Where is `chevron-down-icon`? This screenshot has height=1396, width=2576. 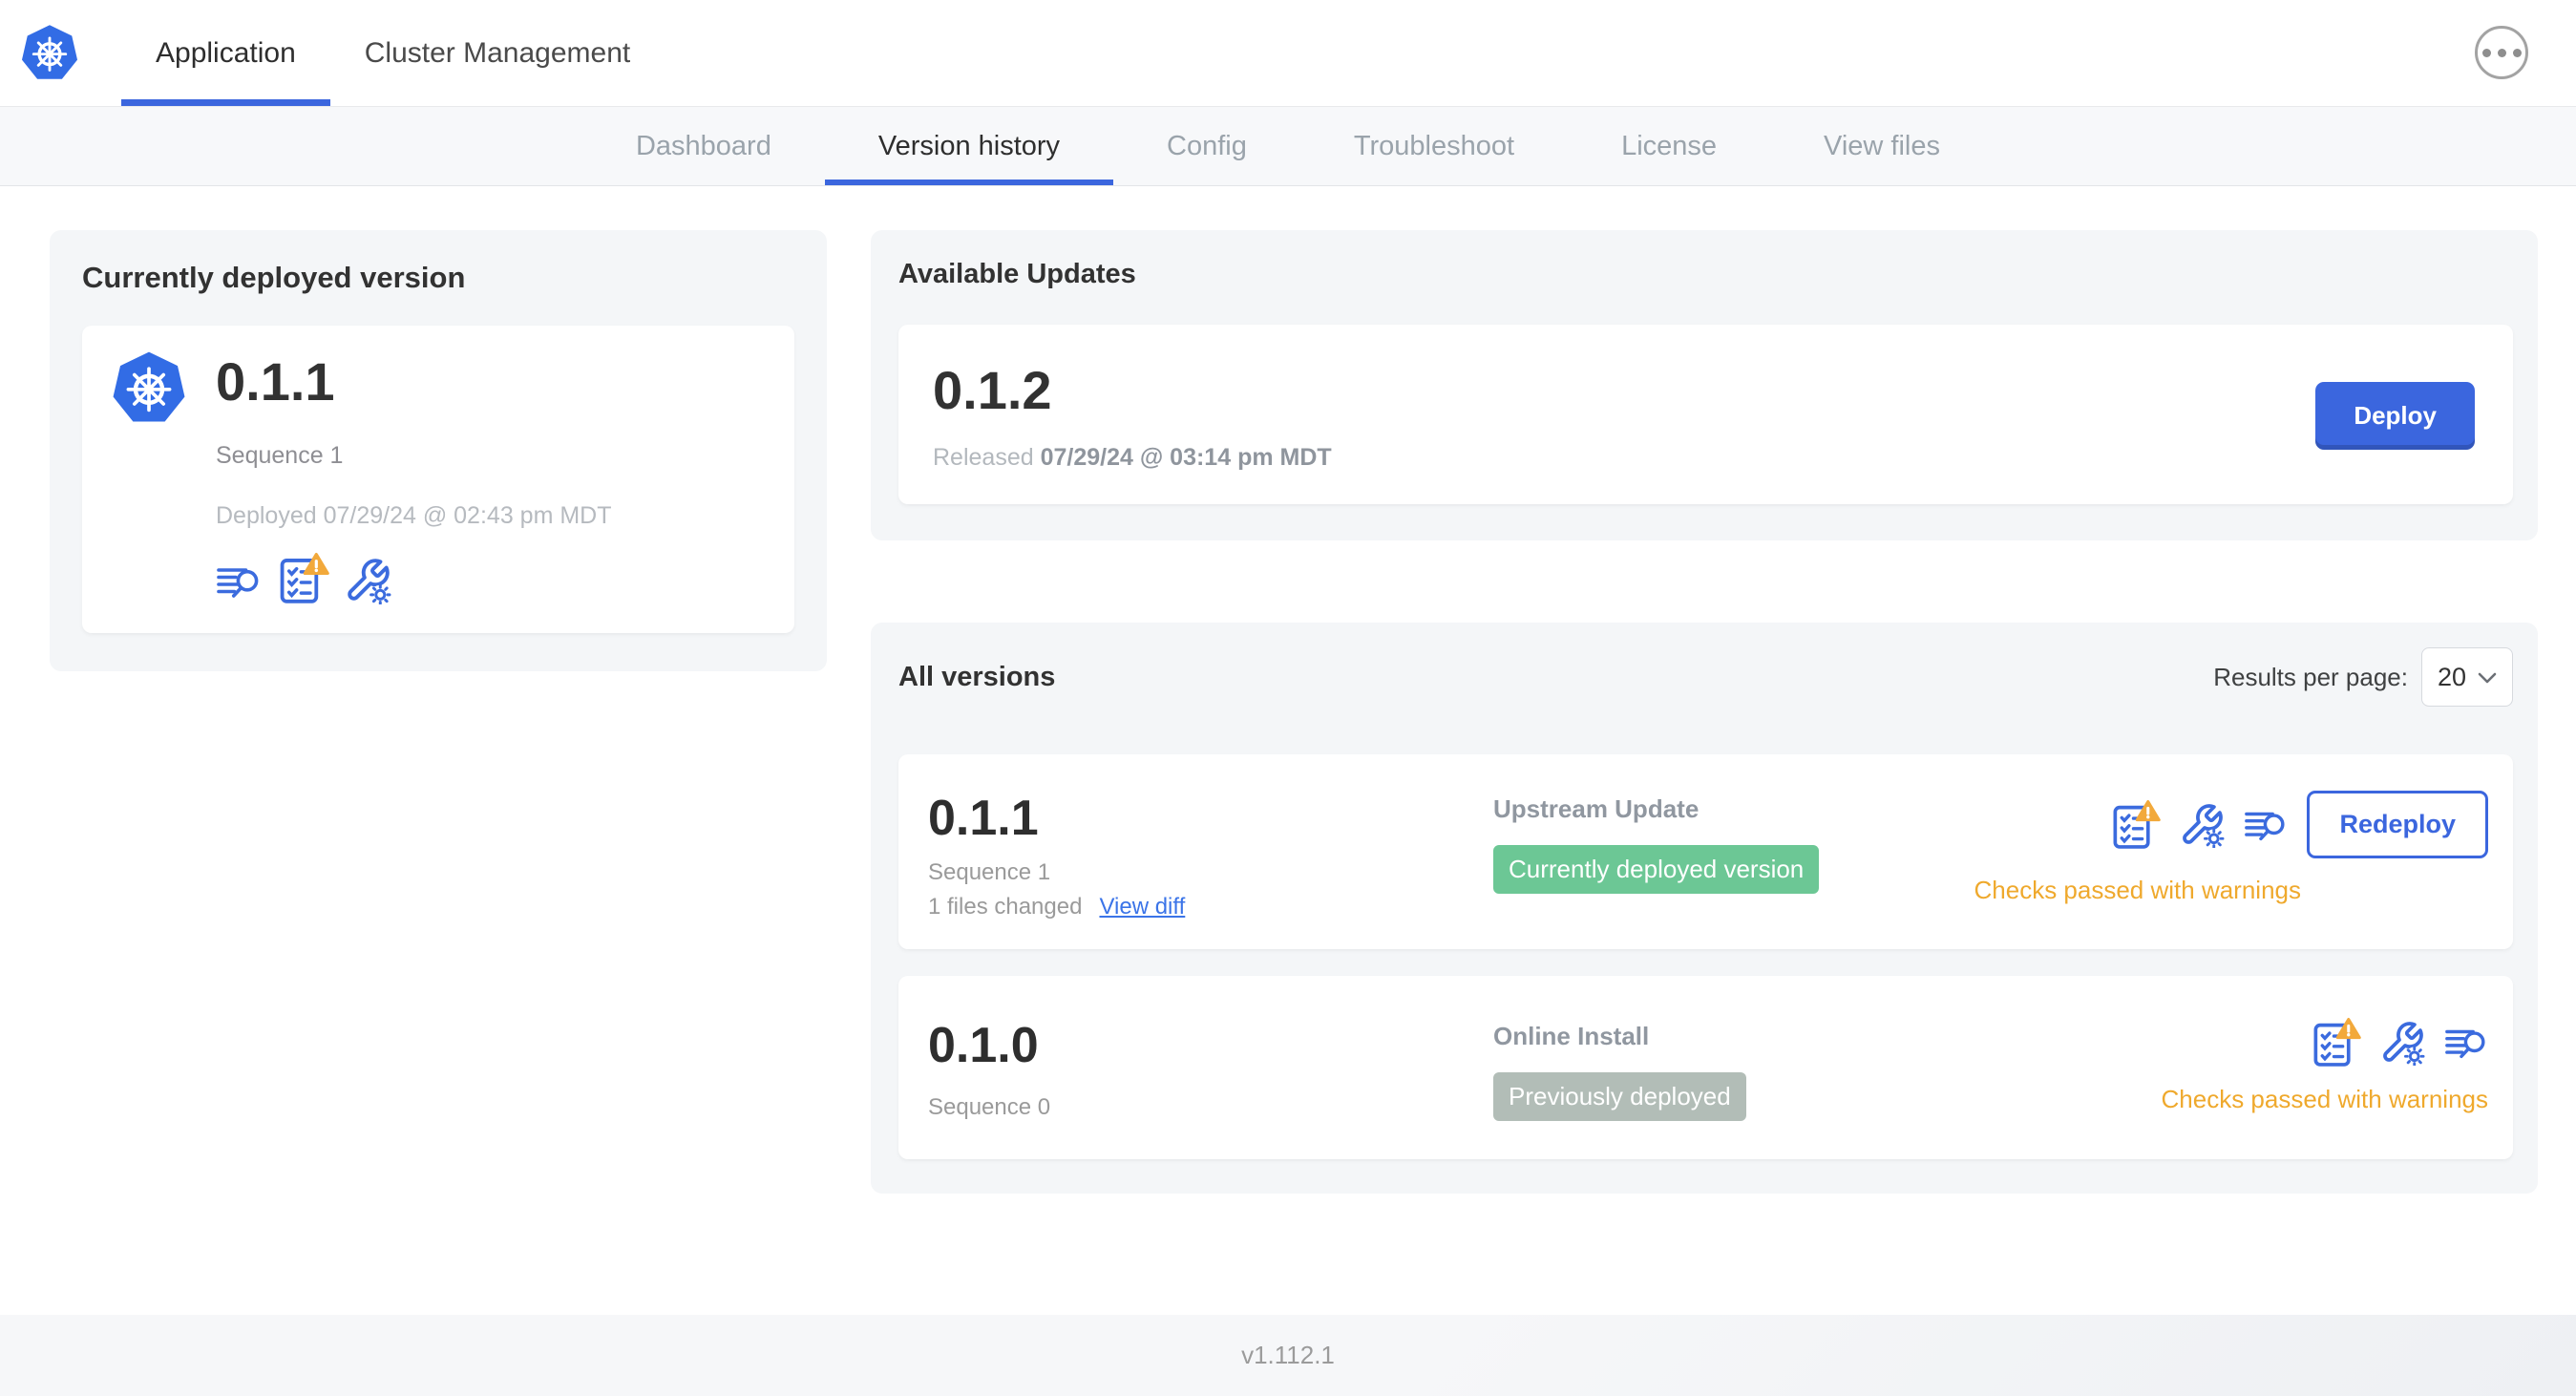
chevron-down-icon is located at coordinates (2487, 678).